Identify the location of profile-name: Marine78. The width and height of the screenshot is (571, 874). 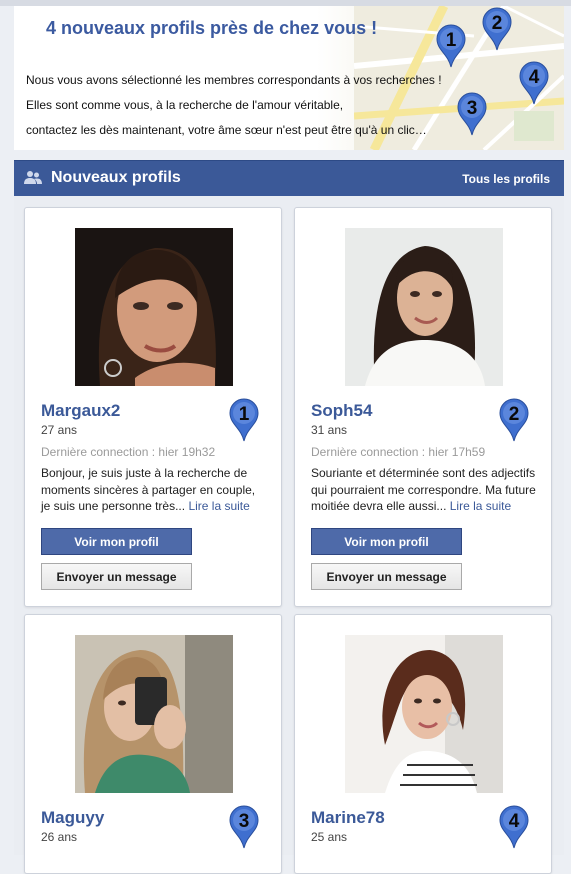
(348, 818).